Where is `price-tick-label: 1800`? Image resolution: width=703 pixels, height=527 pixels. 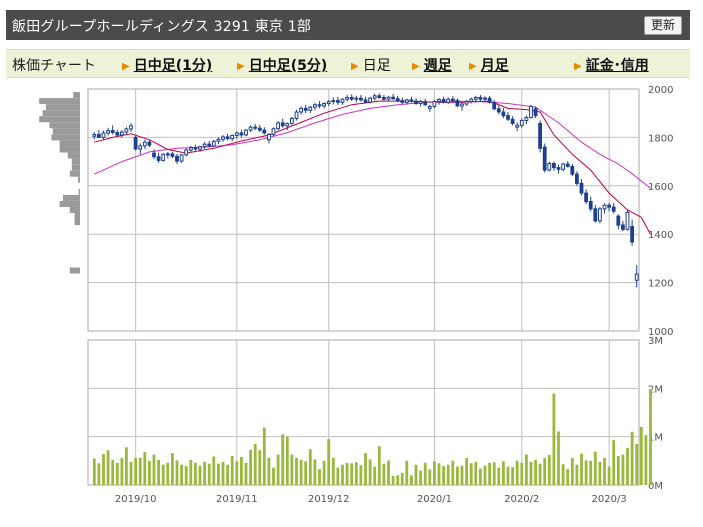
price-tick-label: 1800 is located at coordinates (660, 138).